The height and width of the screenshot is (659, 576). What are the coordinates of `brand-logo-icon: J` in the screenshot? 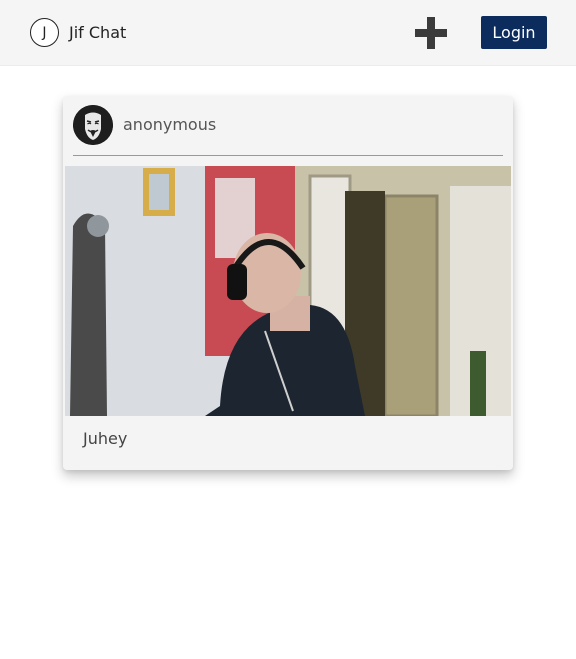 It's located at (44, 32).